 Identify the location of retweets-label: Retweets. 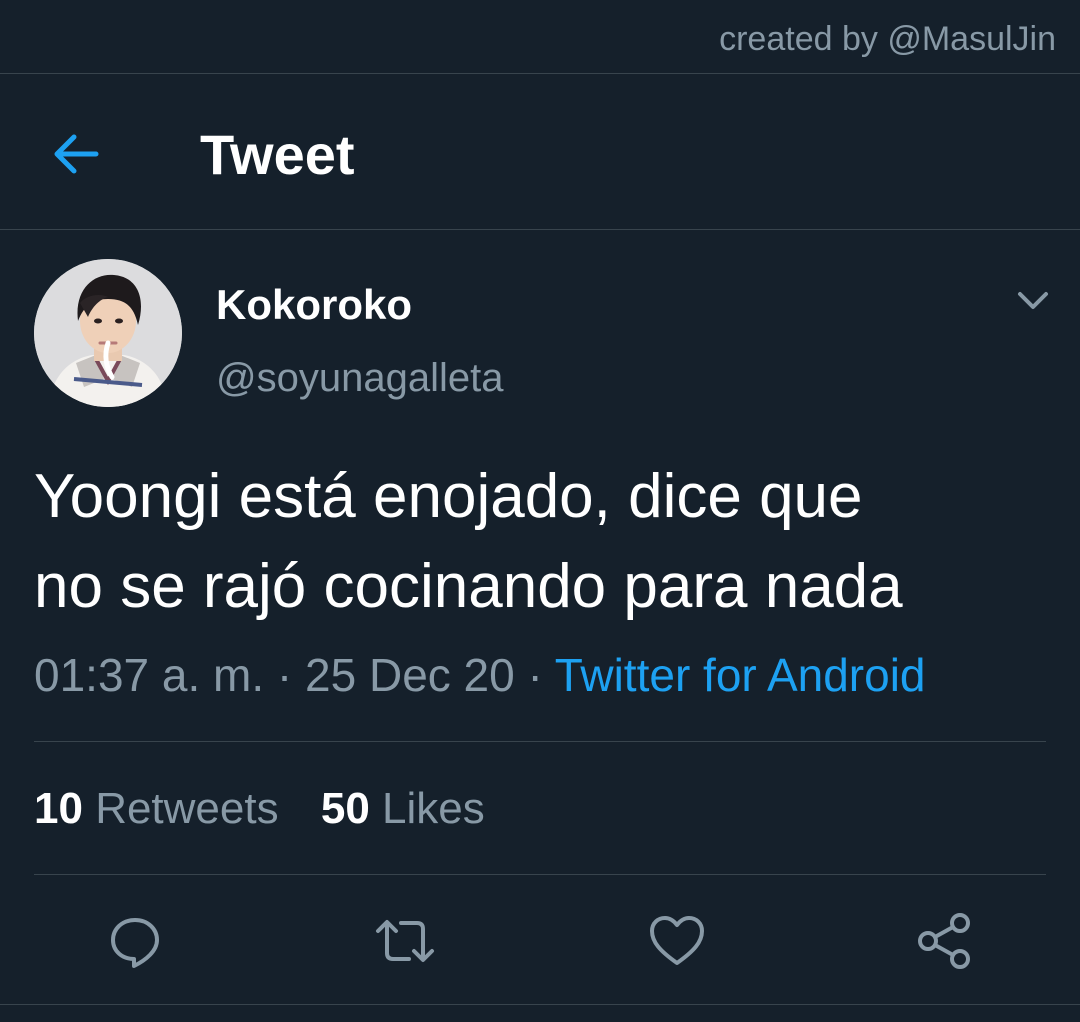
(187, 808).